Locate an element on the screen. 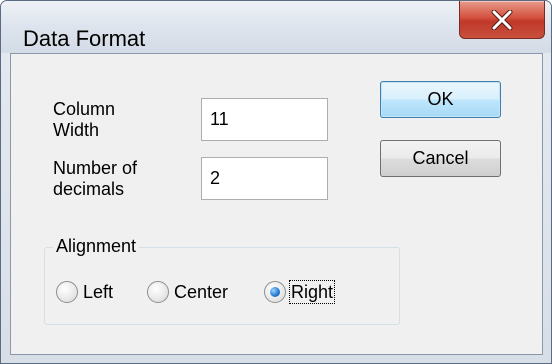 The width and height of the screenshot is (552, 364). decimals-input: 2 is located at coordinates (264, 178).